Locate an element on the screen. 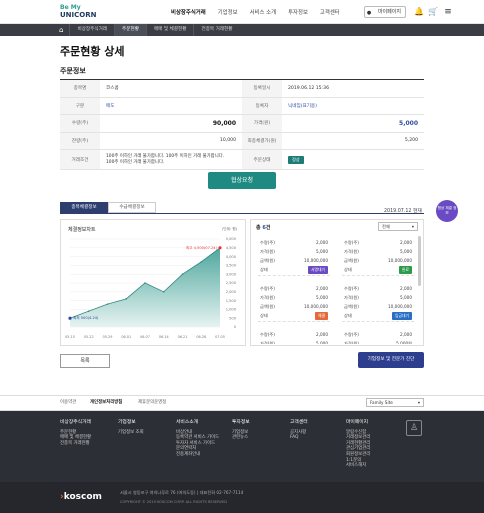 The width and height of the screenshot is (484, 513). home-icon: ⌂ is located at coordinates (62, 30).